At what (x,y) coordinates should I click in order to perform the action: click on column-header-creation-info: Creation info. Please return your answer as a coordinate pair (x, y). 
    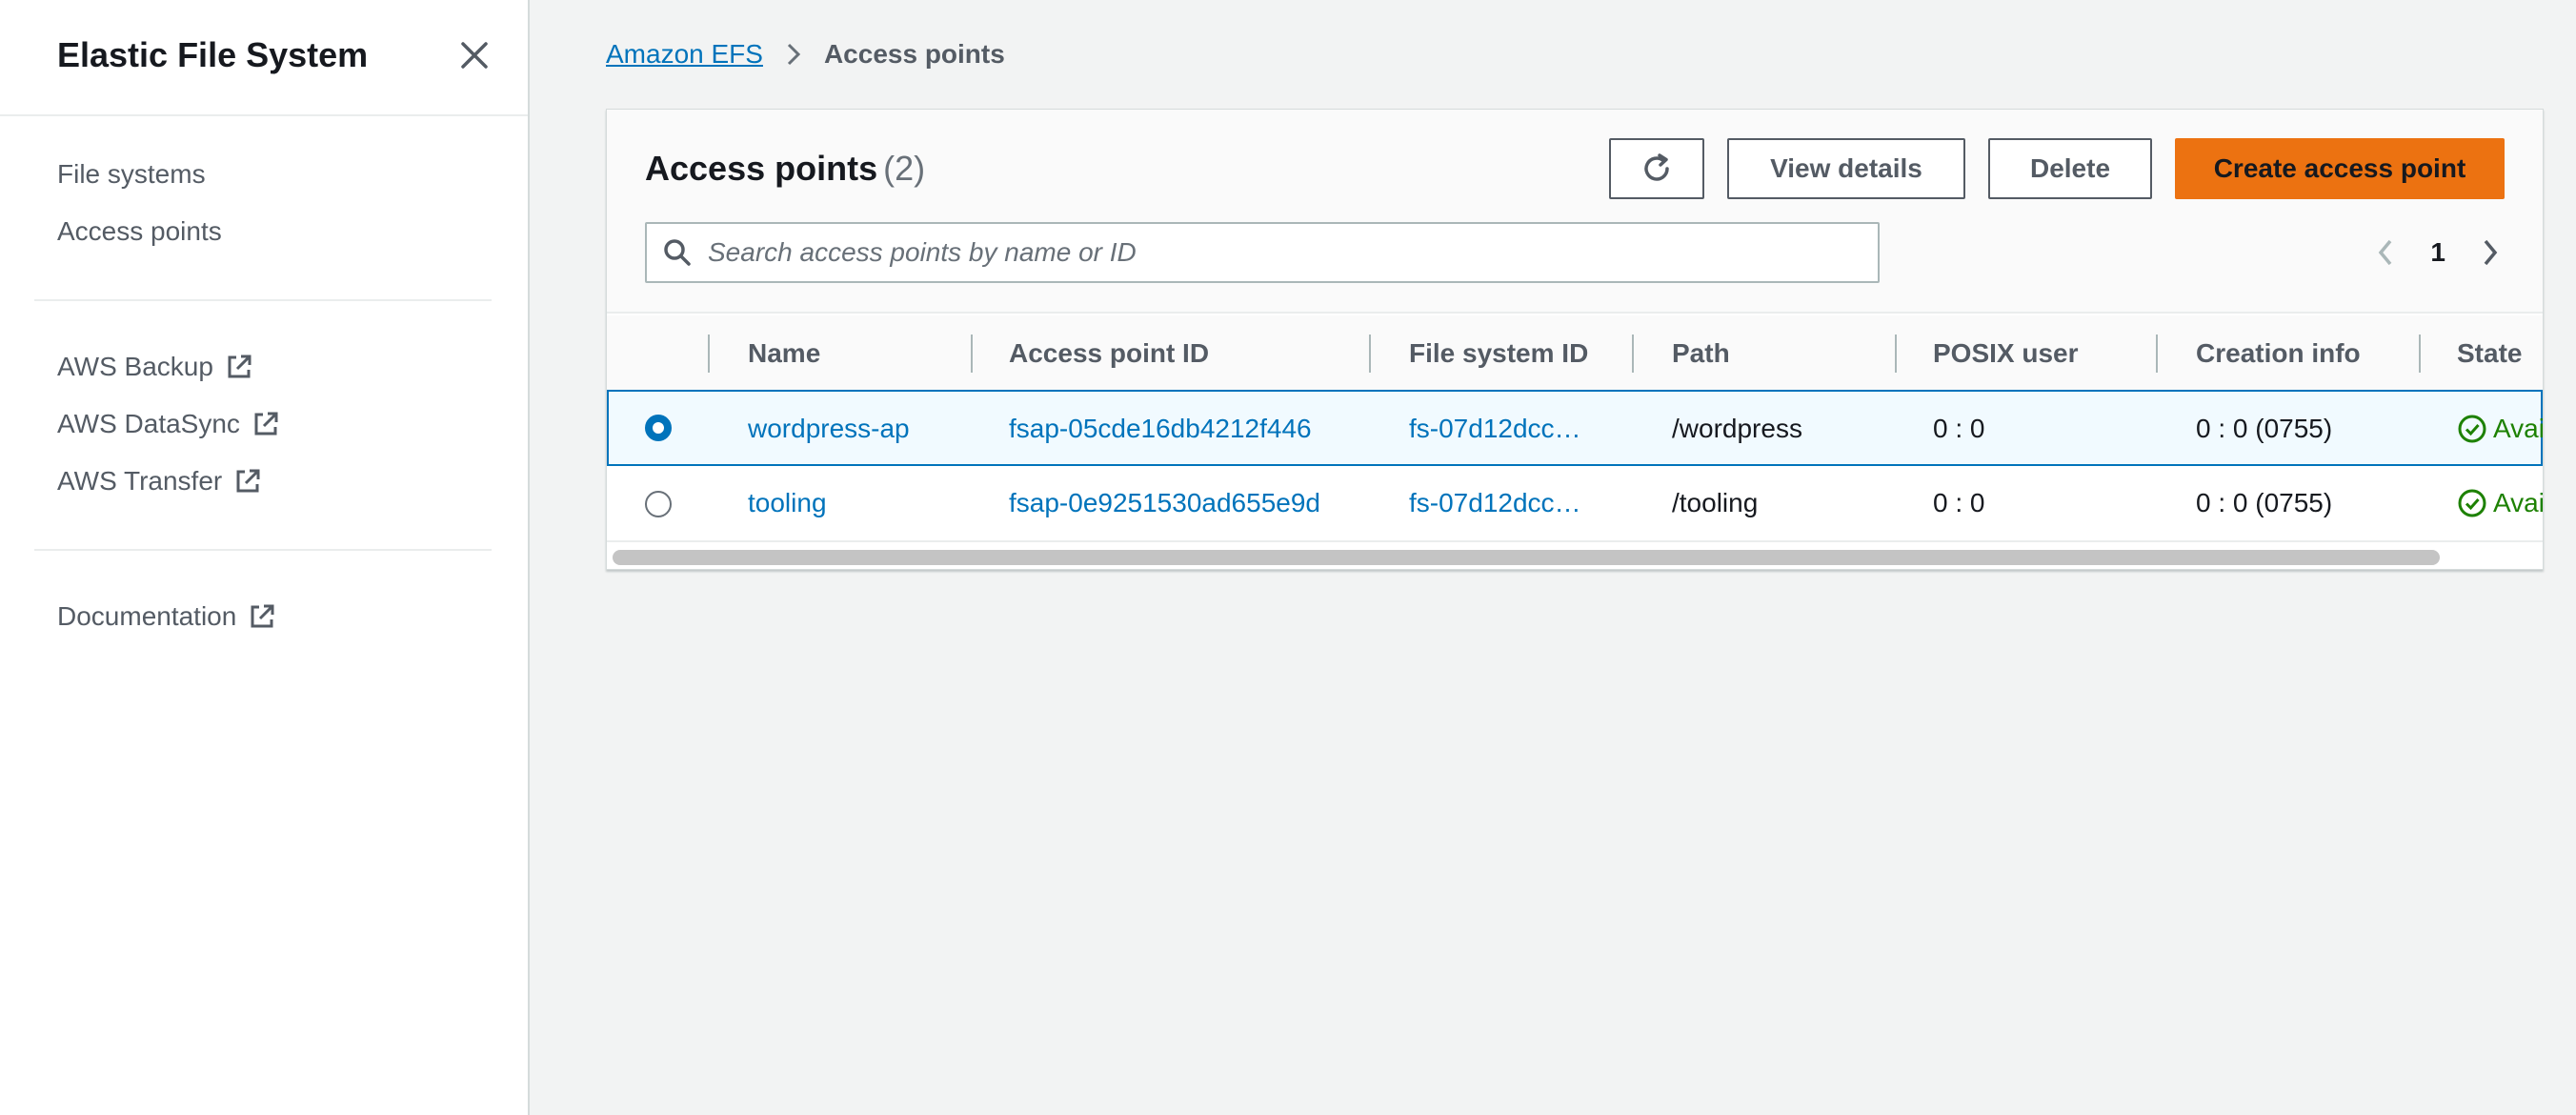
    Looking at the image, I should click on (2278, 353).